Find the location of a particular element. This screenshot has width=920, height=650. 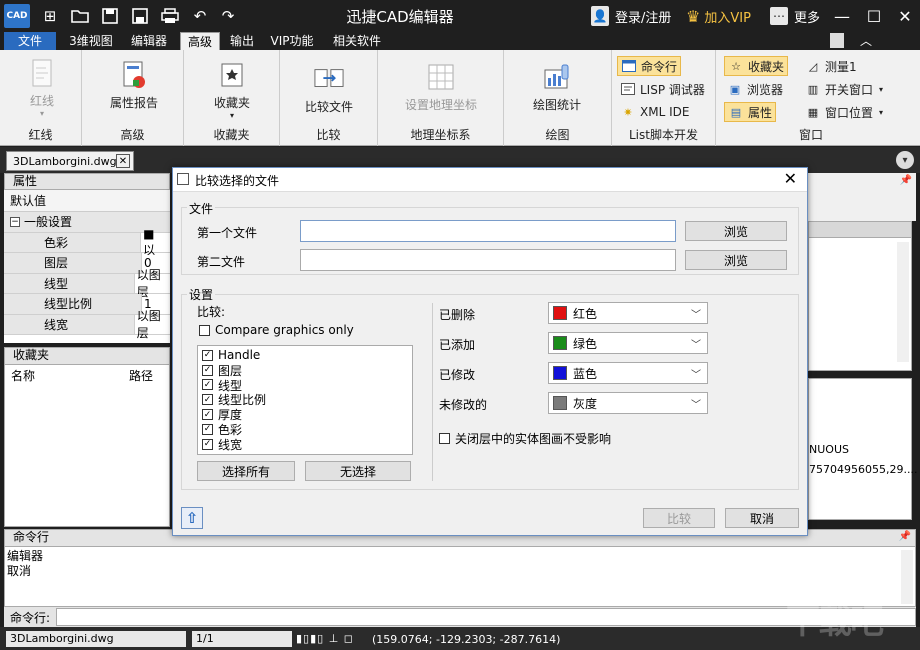

column-name: 名称 is located at coordinates (67, 375).